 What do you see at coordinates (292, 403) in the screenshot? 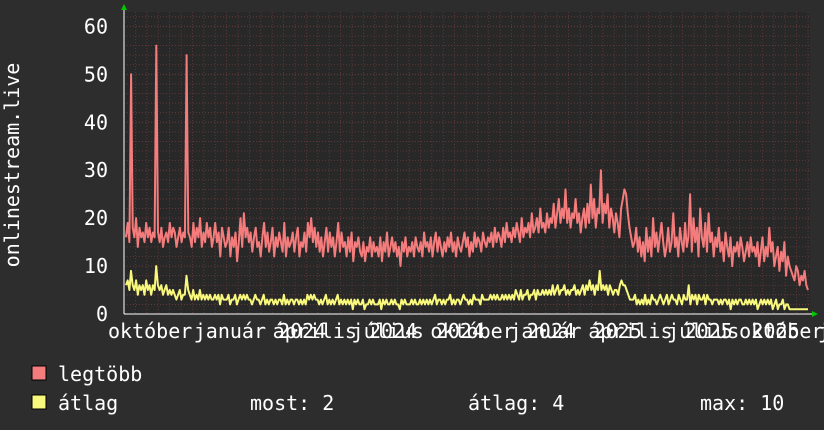
I see `stat-now: most: 2` at bounding box center [292, 403].